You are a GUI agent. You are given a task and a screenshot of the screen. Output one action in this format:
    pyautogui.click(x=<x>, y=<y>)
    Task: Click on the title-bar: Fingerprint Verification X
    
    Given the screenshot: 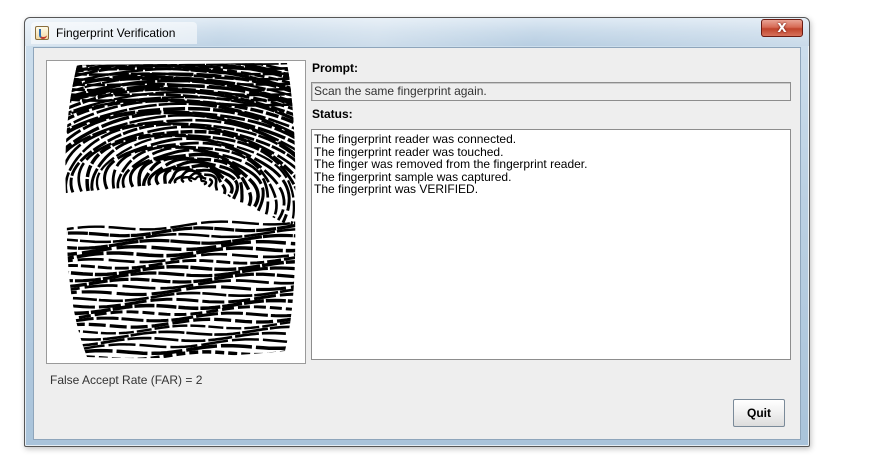 What is the action you would take?
    pyautogui.click(x=417, y=32)
    